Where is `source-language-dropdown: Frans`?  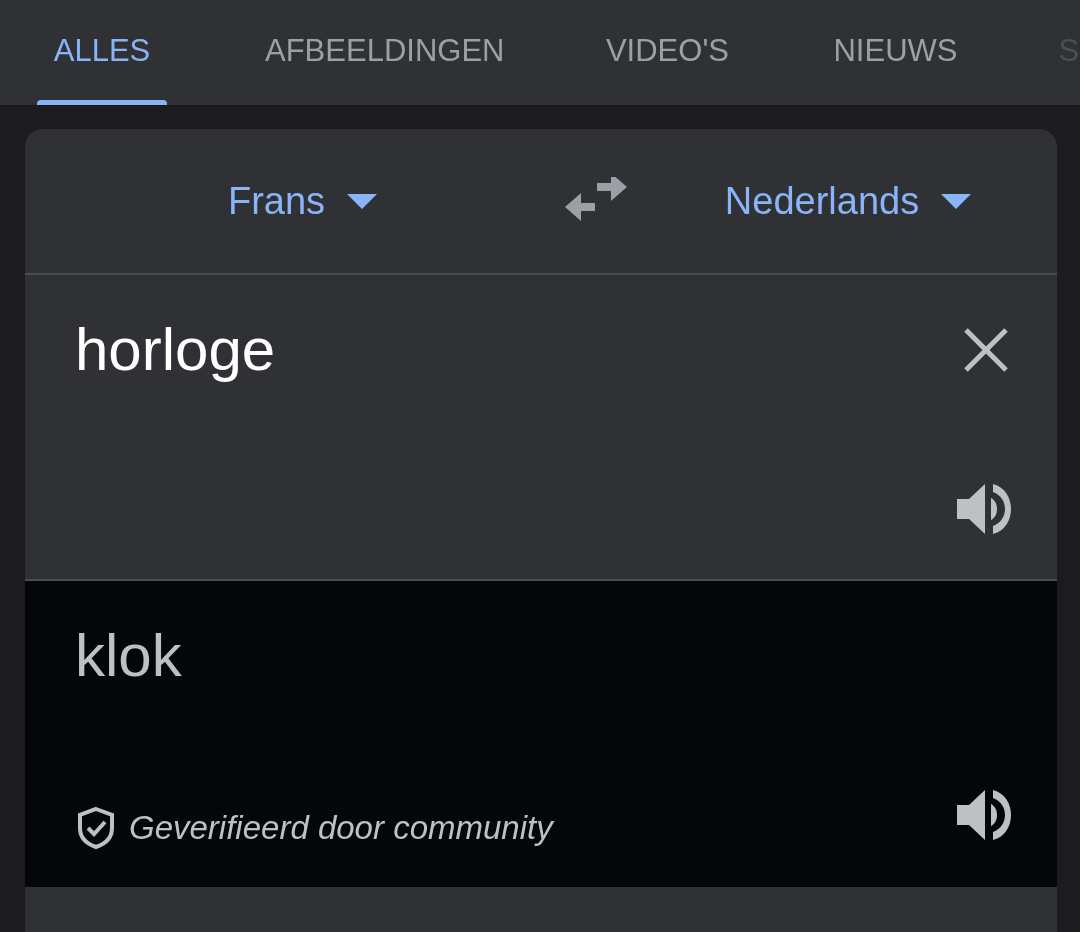
source-language-dropdown: Frans is located at coordinates (302, 201).